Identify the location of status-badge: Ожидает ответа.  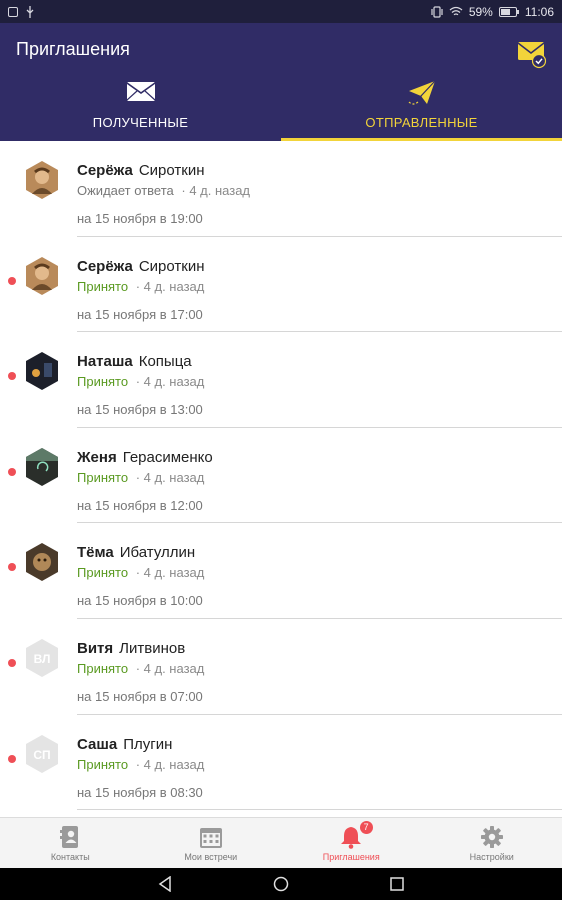
(125, 190).